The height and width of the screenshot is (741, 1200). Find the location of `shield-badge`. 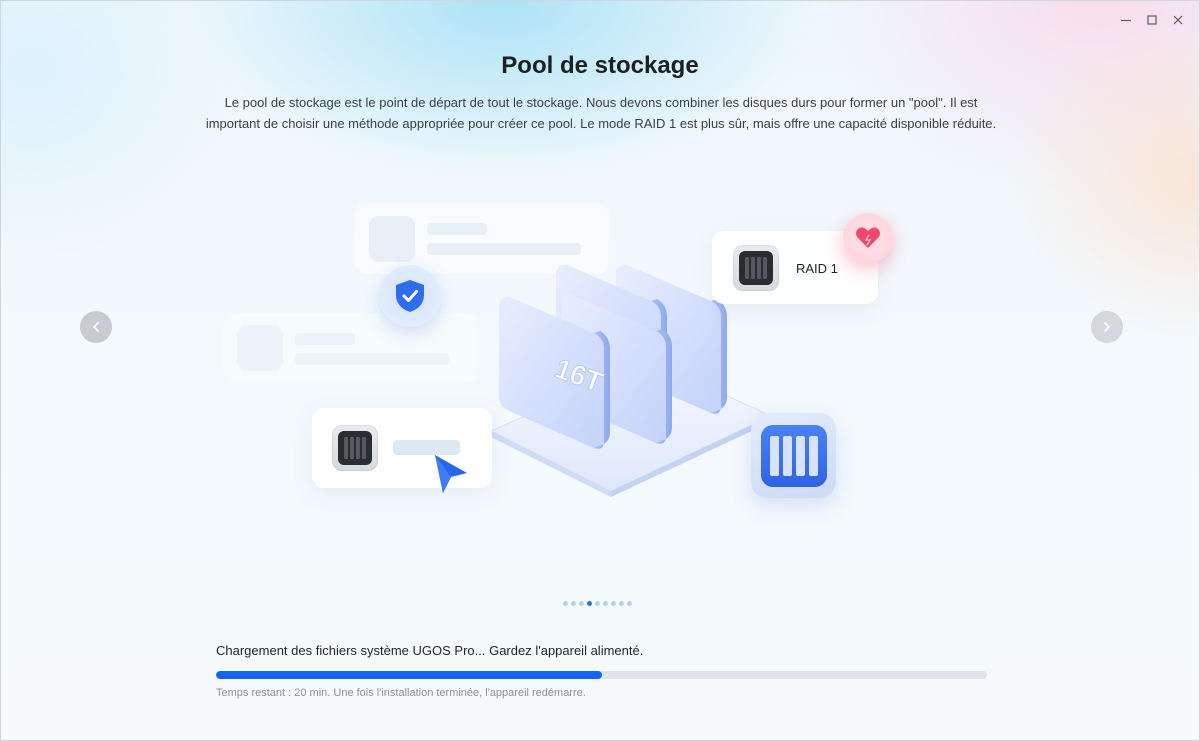

shield-badge is located at coordinates (410, 296).